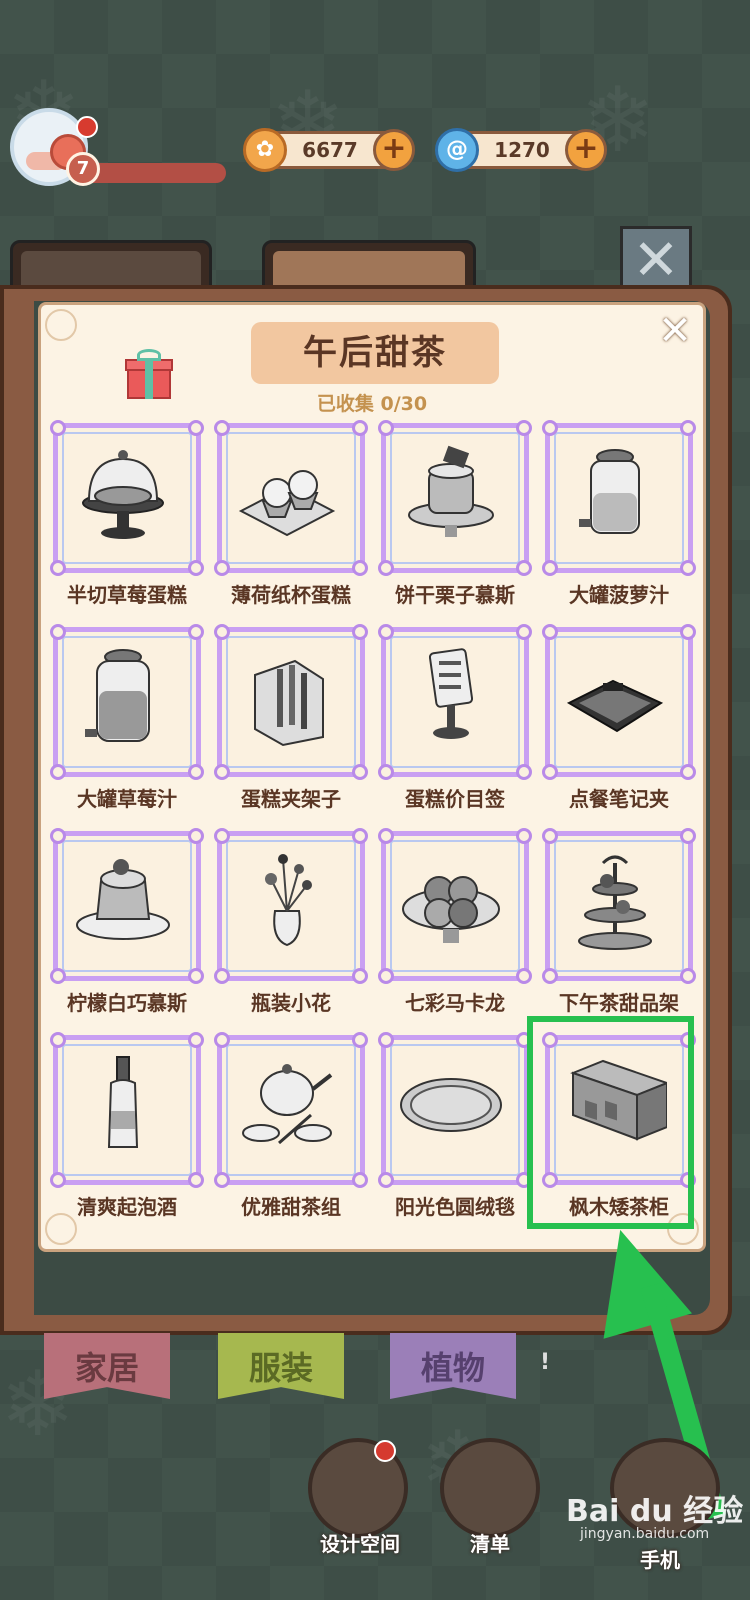  Describe the element at coordinates (281, 1366) in the screenshot. I see `tab-clothing: 服装` at that location.